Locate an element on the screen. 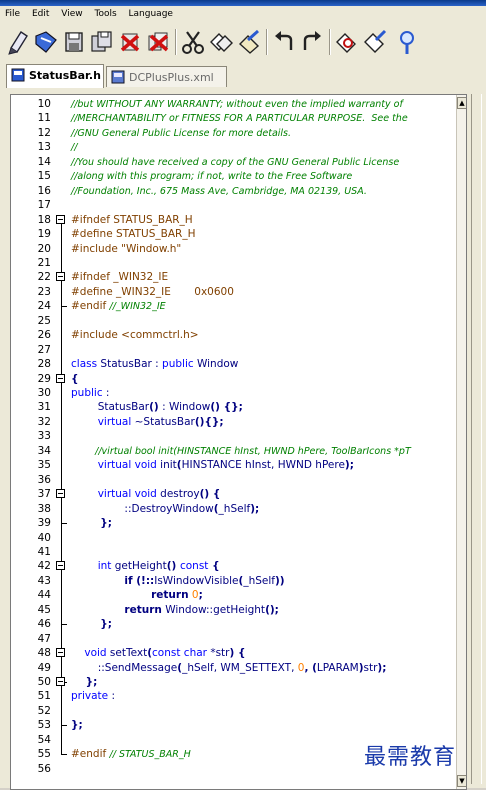 This screenshot has width=486, height=790. redo-icon is located at coordinates (312, 42).